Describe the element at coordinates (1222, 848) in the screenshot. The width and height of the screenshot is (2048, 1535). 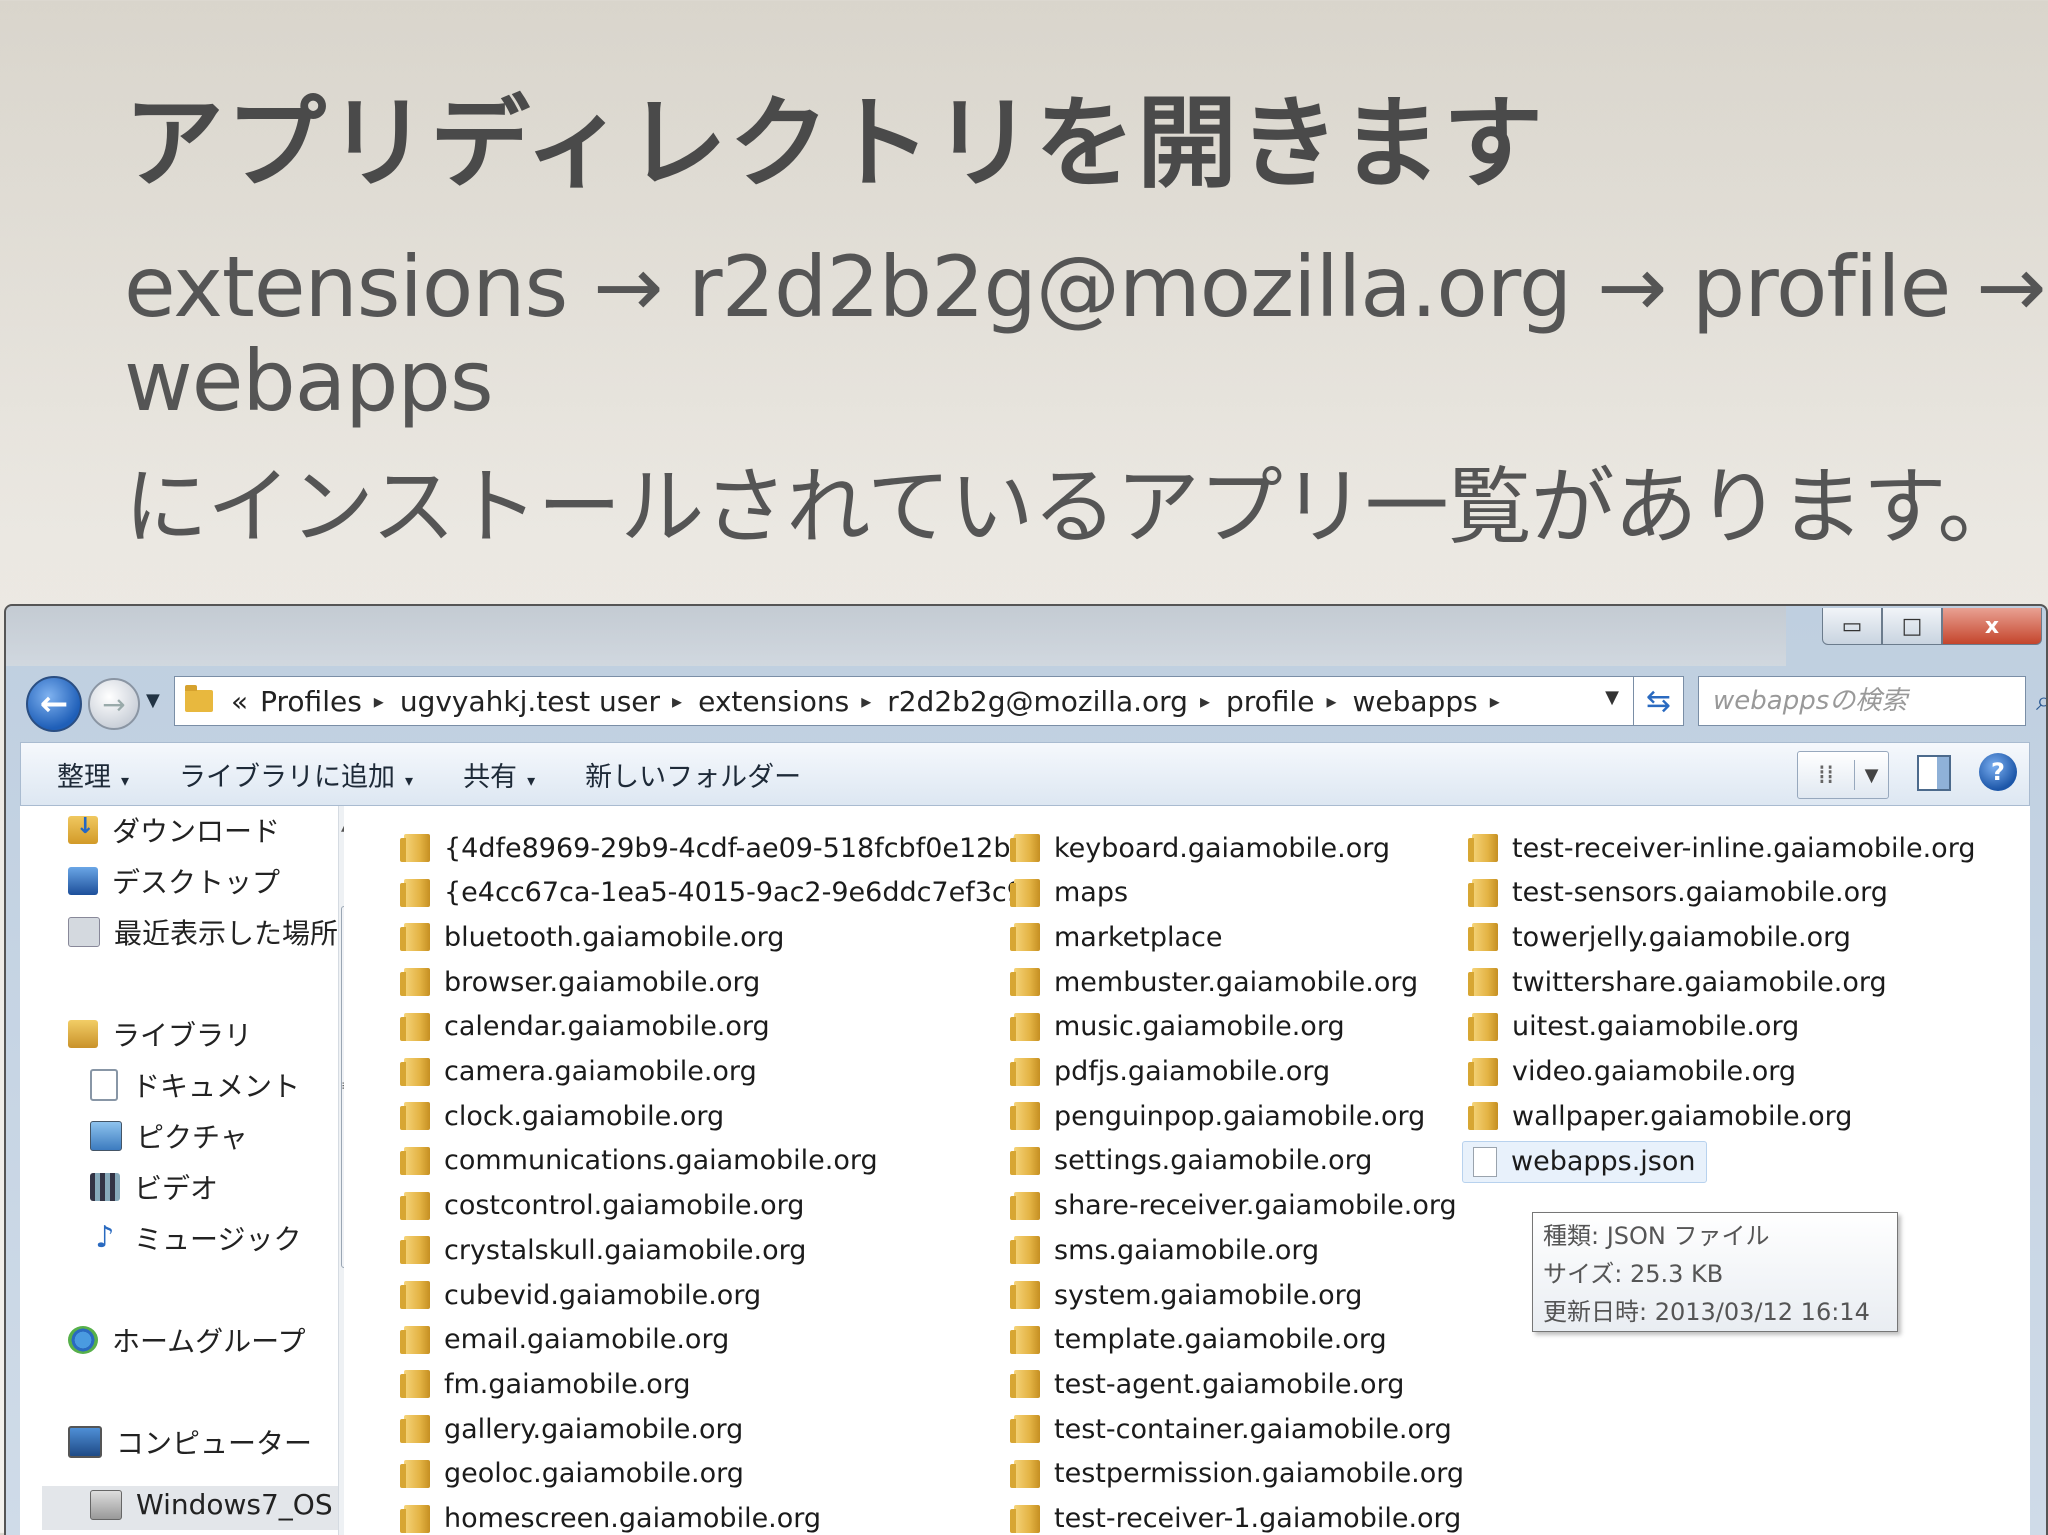
I see `folder-name: keyboard.gaiamobile.org` at that location.